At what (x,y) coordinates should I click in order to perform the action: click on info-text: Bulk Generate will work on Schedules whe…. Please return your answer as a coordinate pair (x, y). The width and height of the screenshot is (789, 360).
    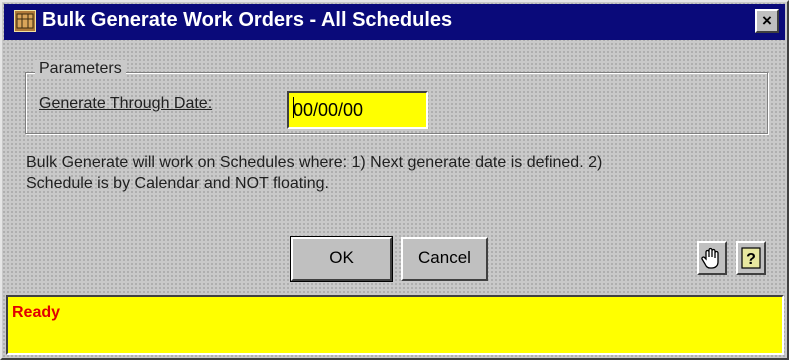
    Looking at the image, I should click on (398, 173).